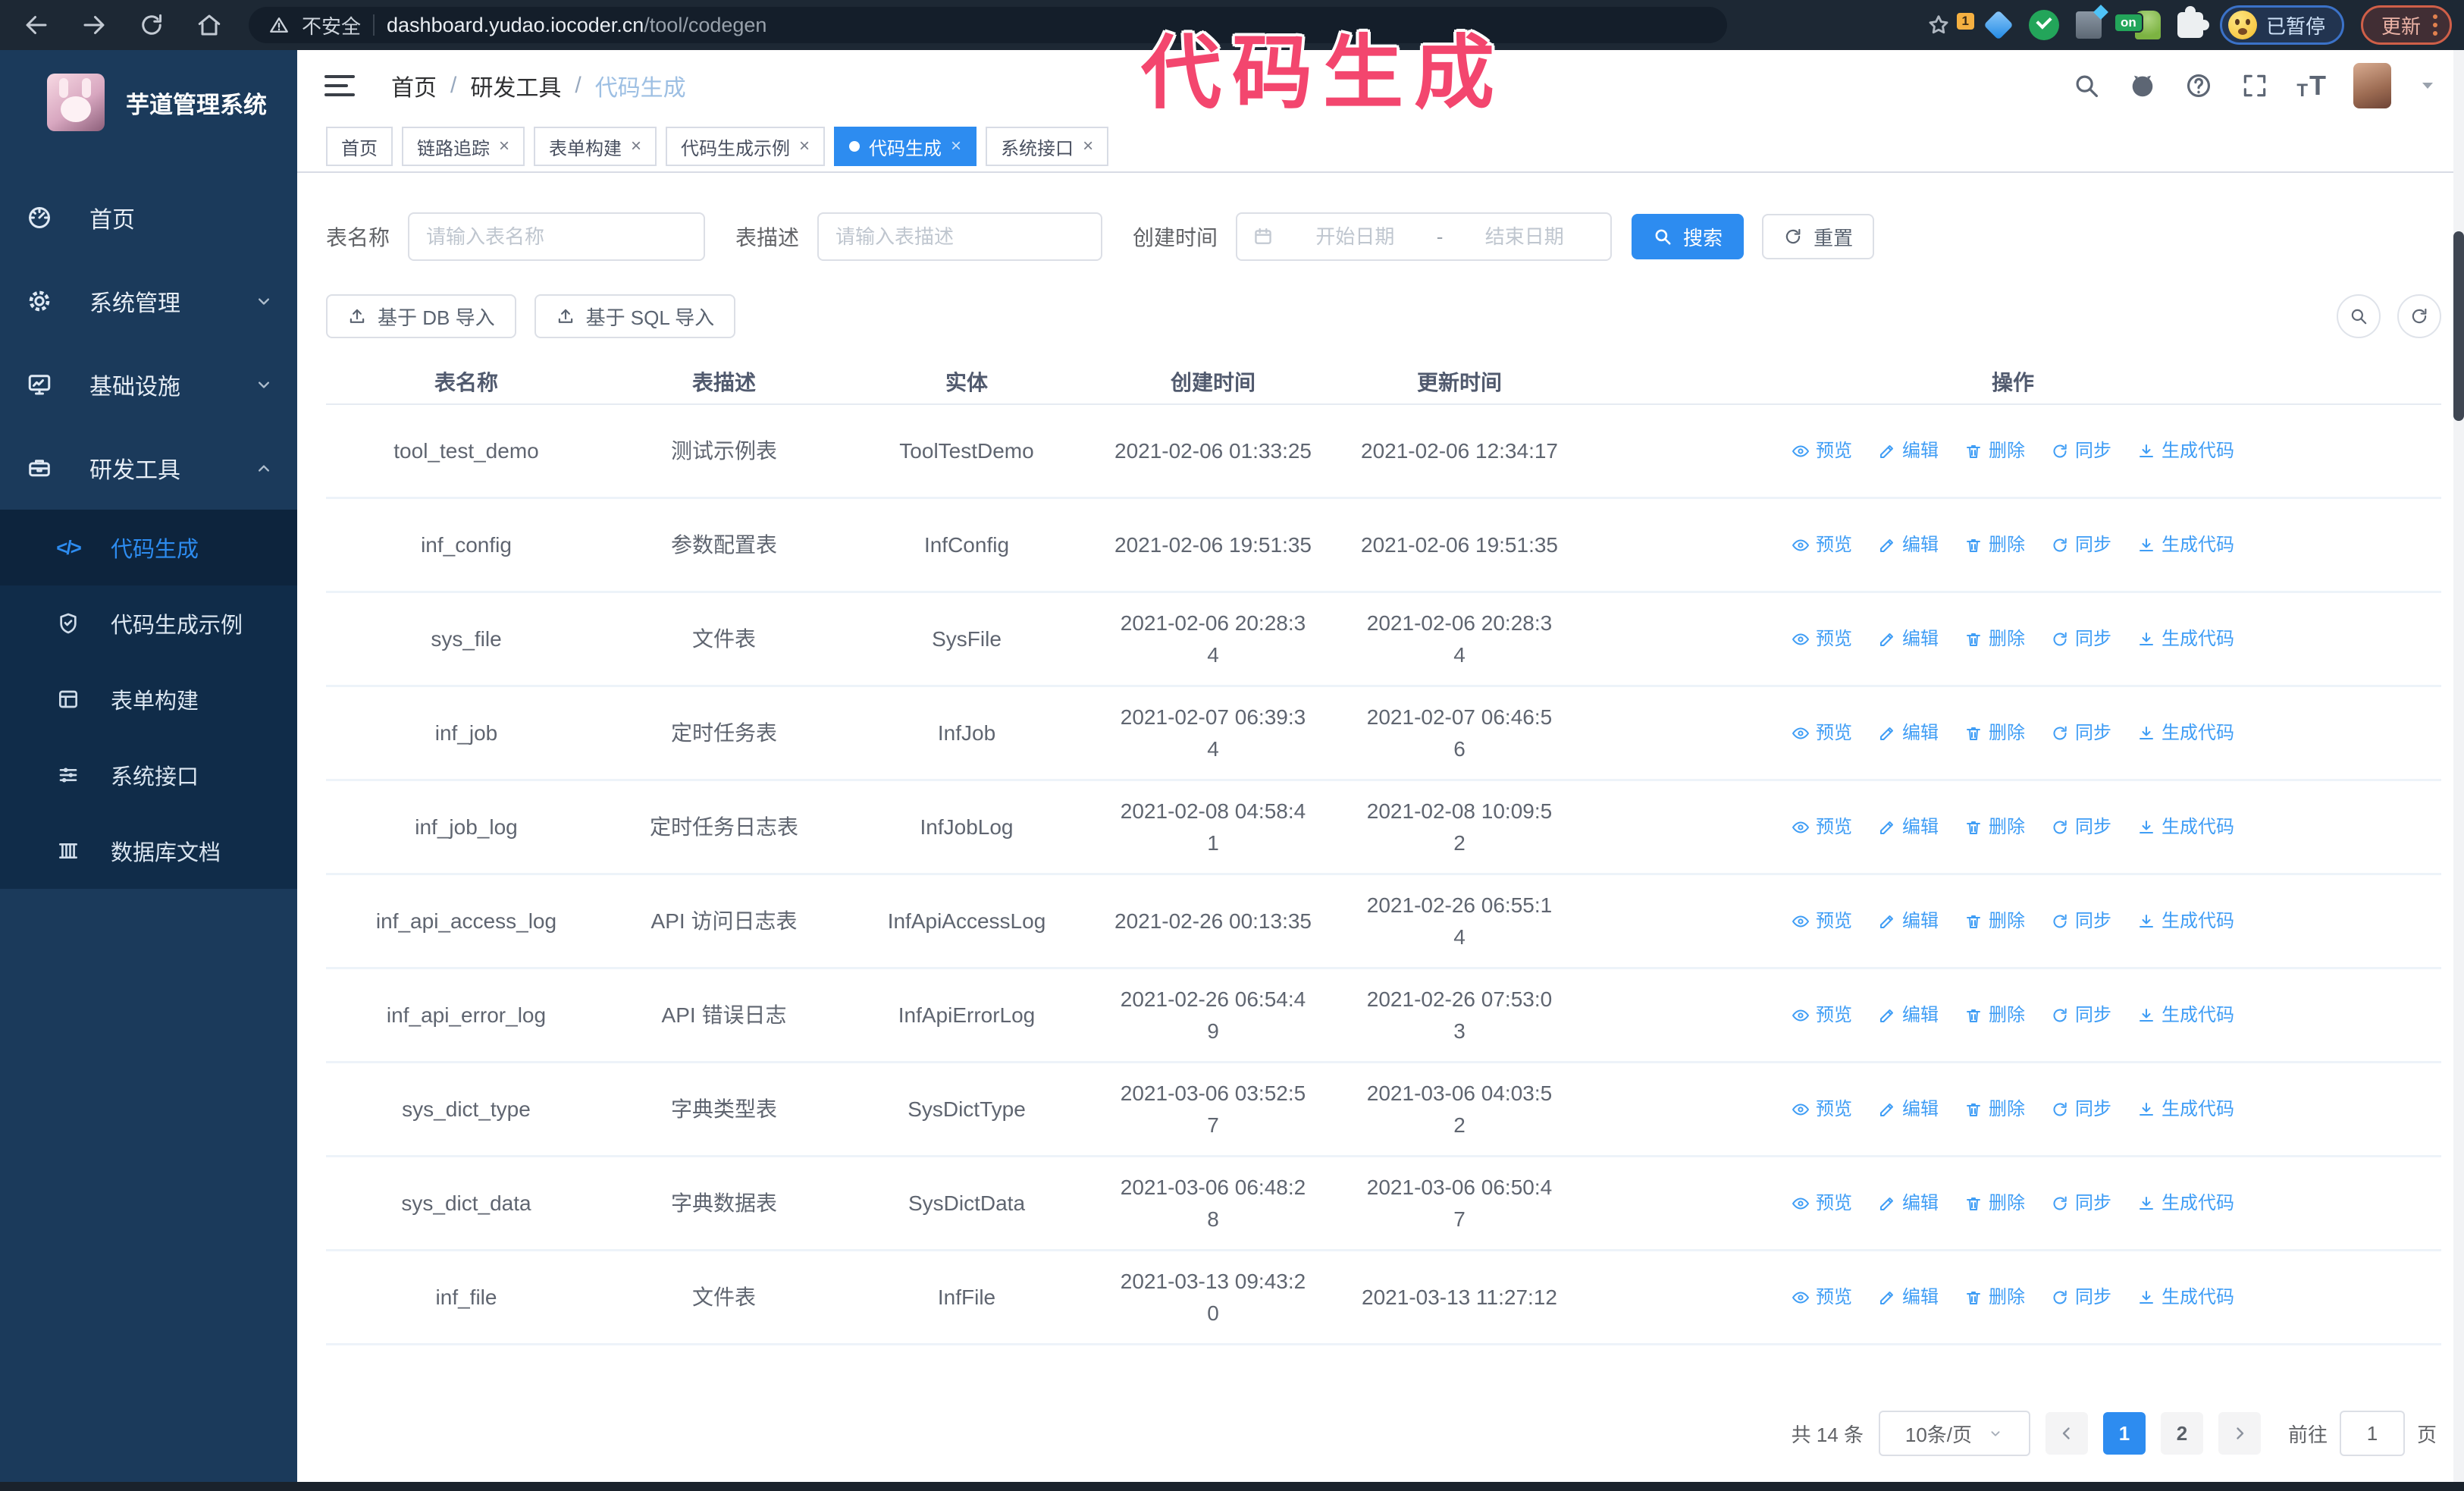 The width and height of the screenshot is (2464, 1491). I want to click on browser-update-button: 更新, so click(2406, 25).